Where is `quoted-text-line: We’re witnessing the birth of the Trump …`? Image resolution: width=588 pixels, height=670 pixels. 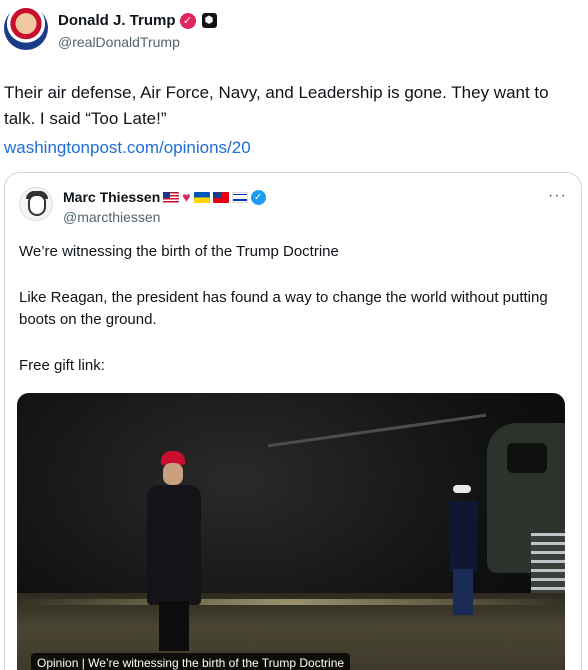
quoted-text-line: We’re witnessing the birth of the Trump … is located at coordinates (179, 251).